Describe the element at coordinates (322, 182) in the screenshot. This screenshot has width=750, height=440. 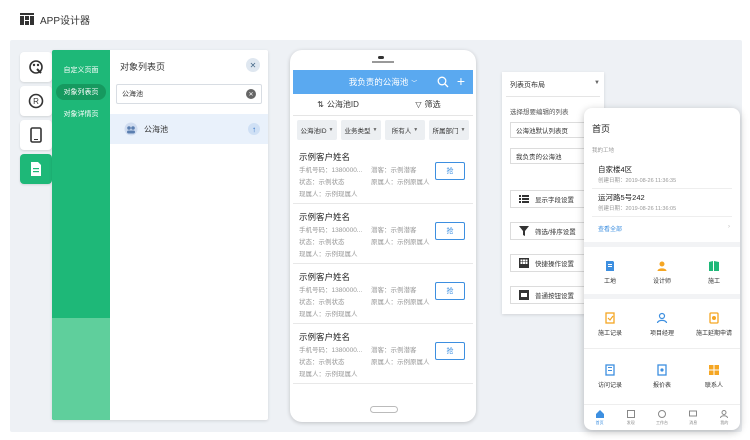
I see `customer-status: 状态：示例状态` at that location.